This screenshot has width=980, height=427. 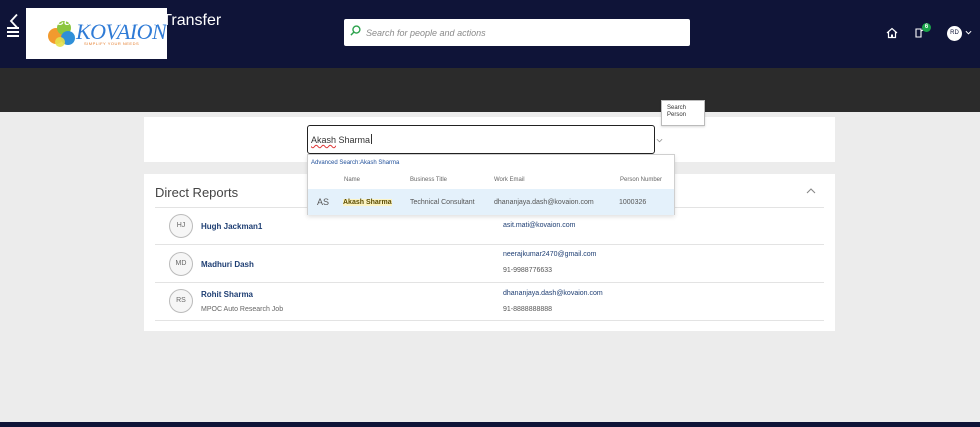 What do you see at coordinates (181, 301) in the screenshot?
I see `avatar: RS` at bounding box center [181, 301].